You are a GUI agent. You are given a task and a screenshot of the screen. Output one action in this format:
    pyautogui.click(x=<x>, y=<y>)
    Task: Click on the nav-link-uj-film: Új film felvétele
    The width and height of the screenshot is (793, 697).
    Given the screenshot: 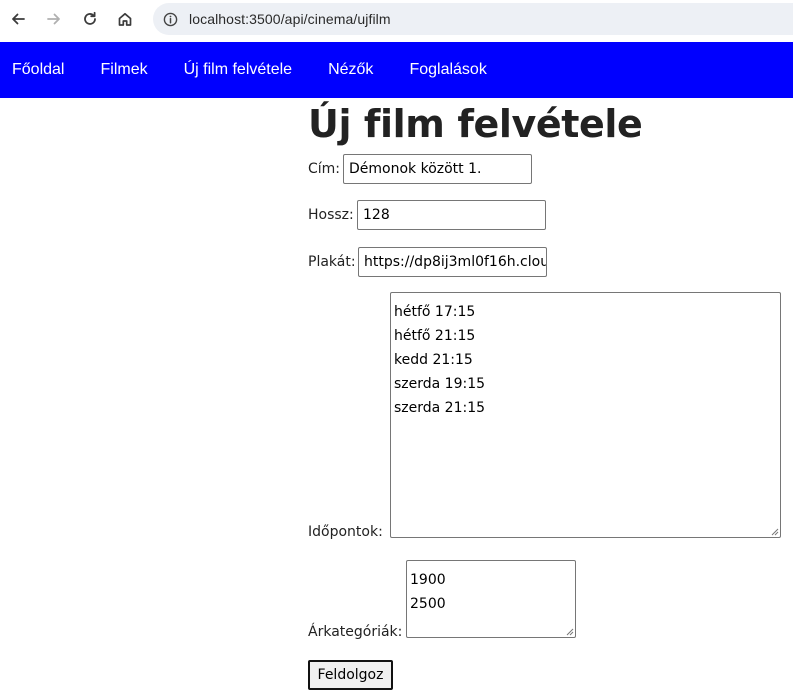 What is the action you would take?
    pyautogui.click(x=238, y=70)
    